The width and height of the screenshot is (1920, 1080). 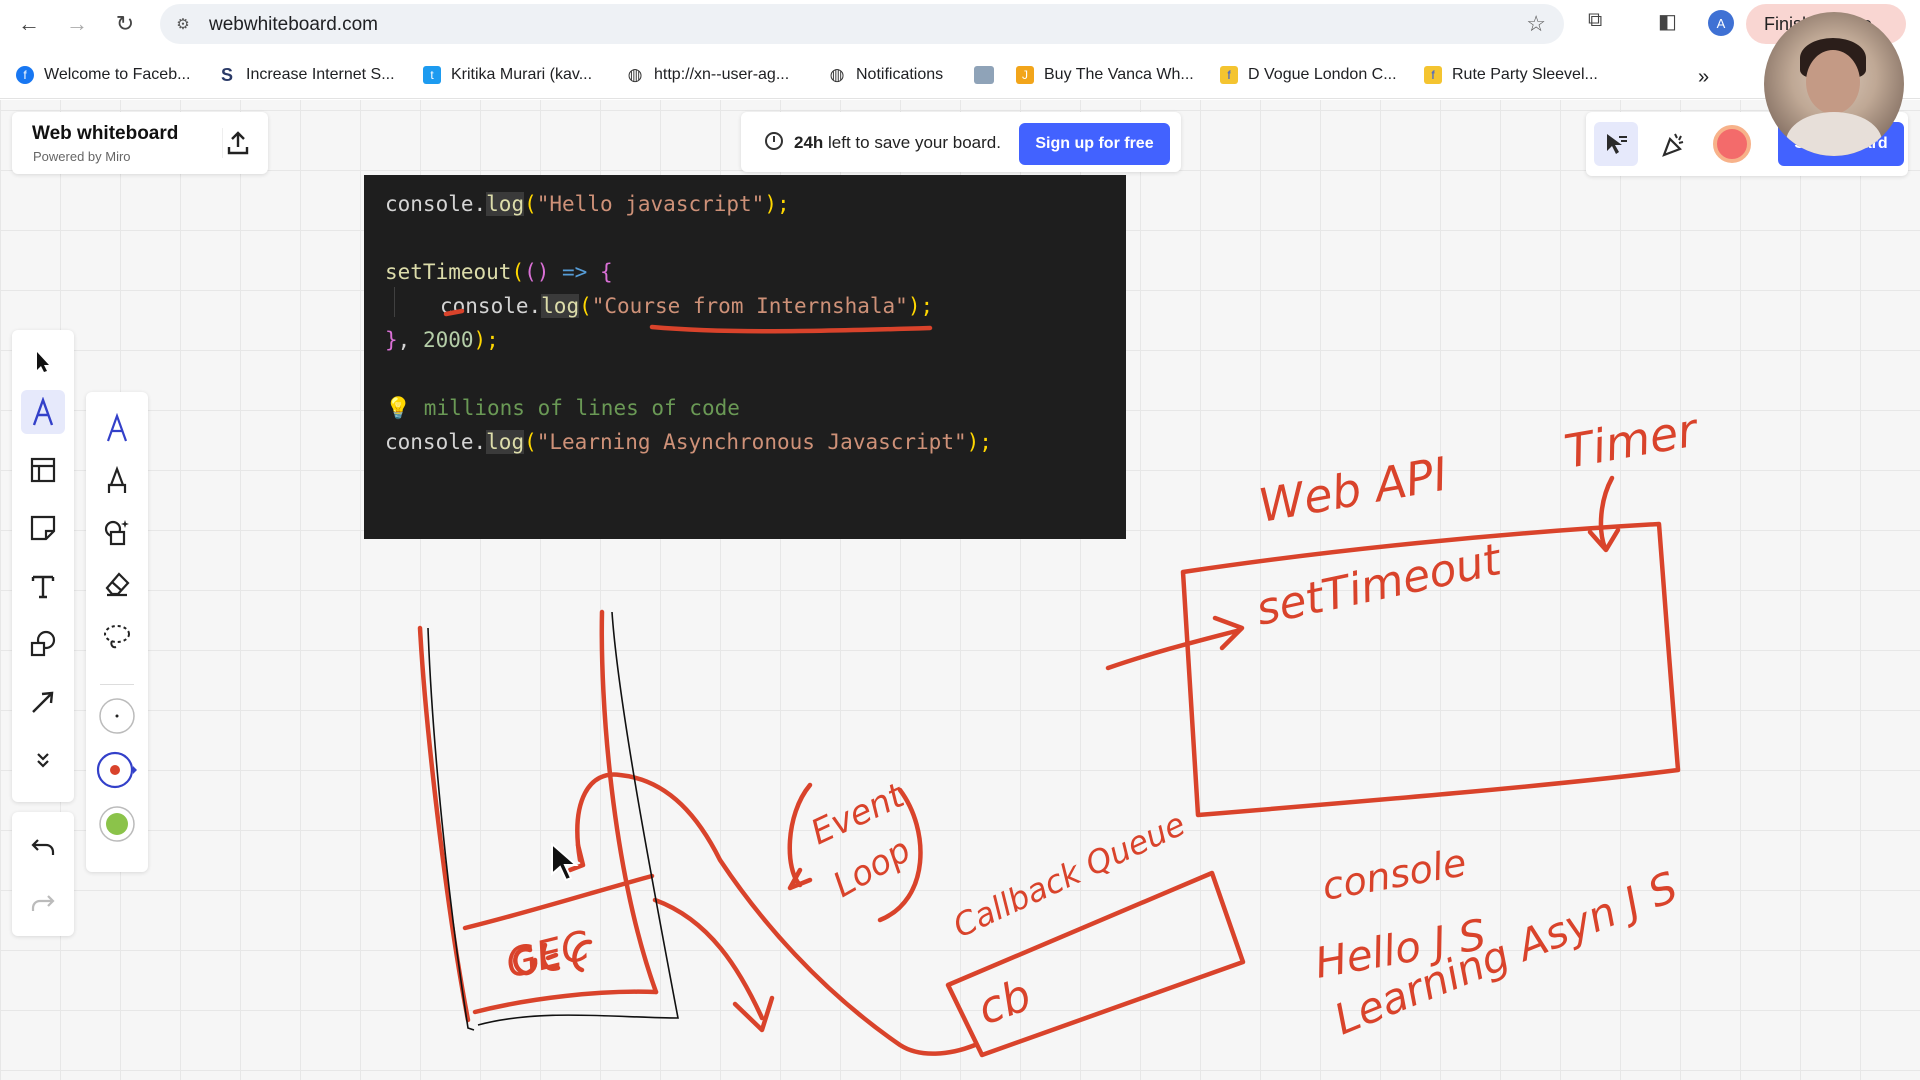 I want to click on arrow-tool-icon, so click(x=43, y=702).